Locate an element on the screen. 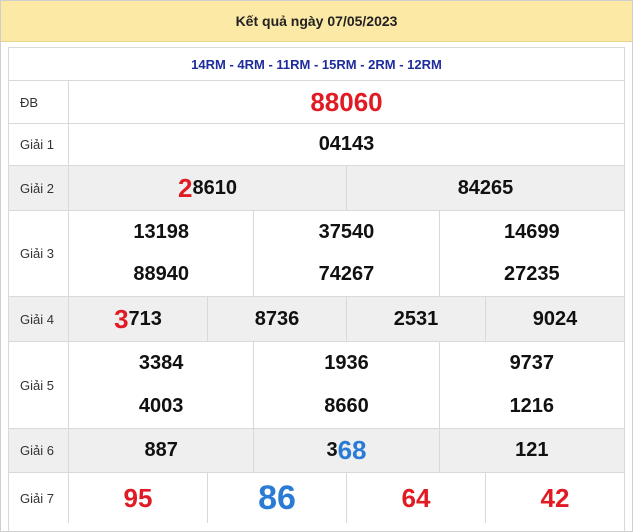 The width and height of the screenshot is (633, 532). prize-3-number: 88940 is located at coordinates (162, 274).